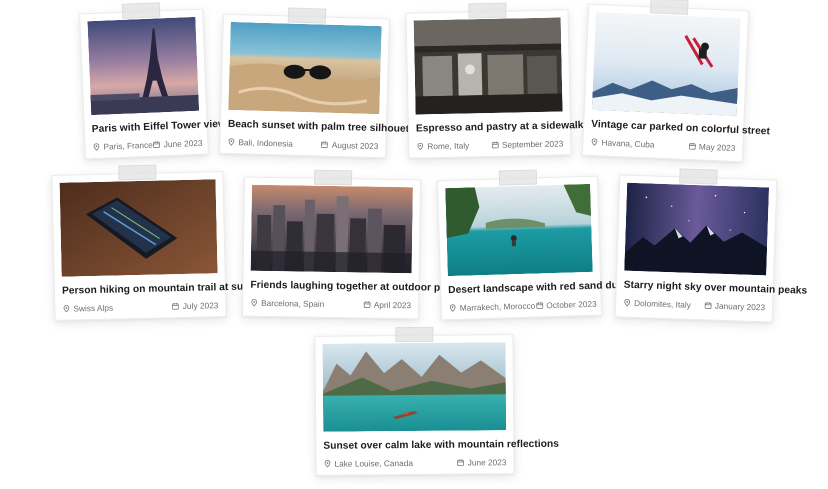 Image resolution: width=828 pixels, height=489 pixels. I want to click on photo-infinity-pool, so click(519, 230).